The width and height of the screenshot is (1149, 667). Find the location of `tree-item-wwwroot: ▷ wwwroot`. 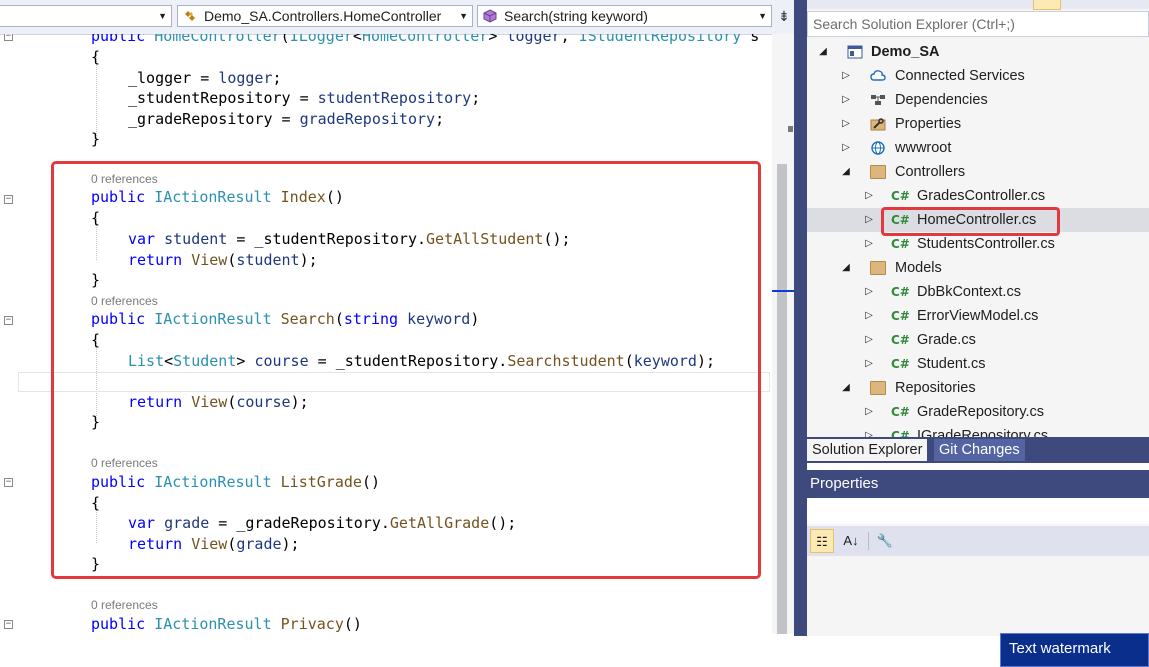

tree-item-wwwroot: ▷ wwwroot is located at coordinates (978, 148).